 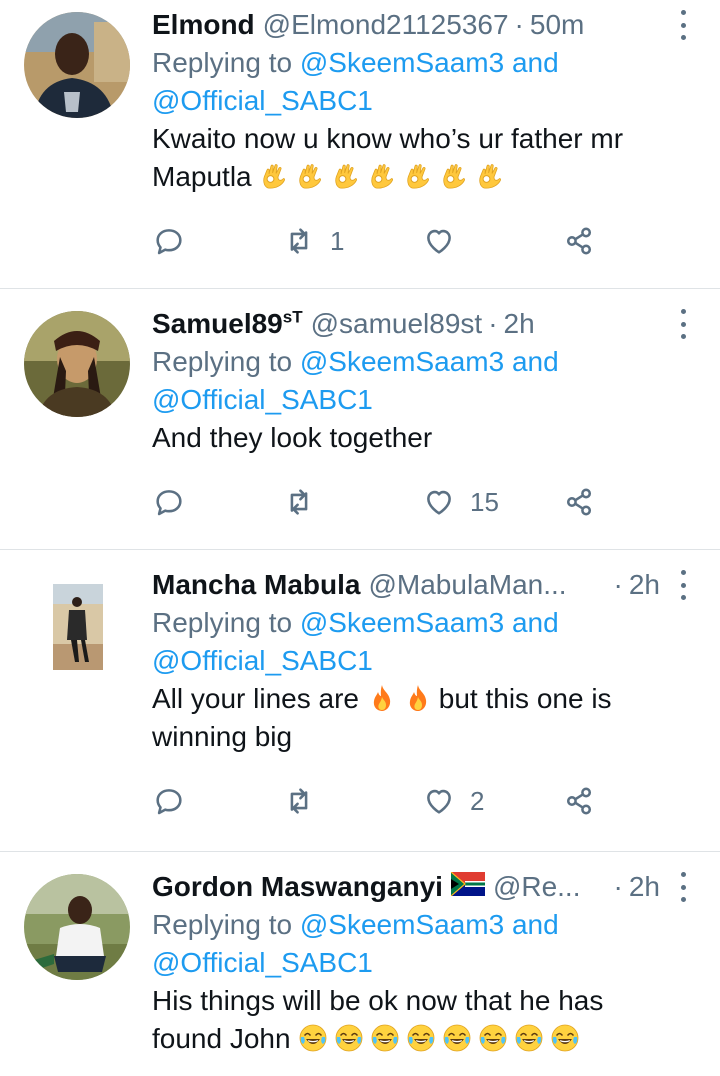 I want to click on retweet-count: 1, so click(x=337, y=240).